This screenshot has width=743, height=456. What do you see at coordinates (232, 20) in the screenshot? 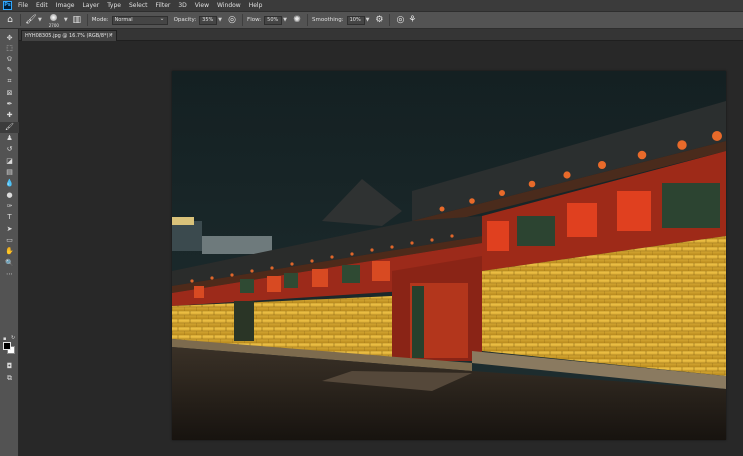
I see `pressure-opacity-icon: ◎` at bounding box center [232, 20].